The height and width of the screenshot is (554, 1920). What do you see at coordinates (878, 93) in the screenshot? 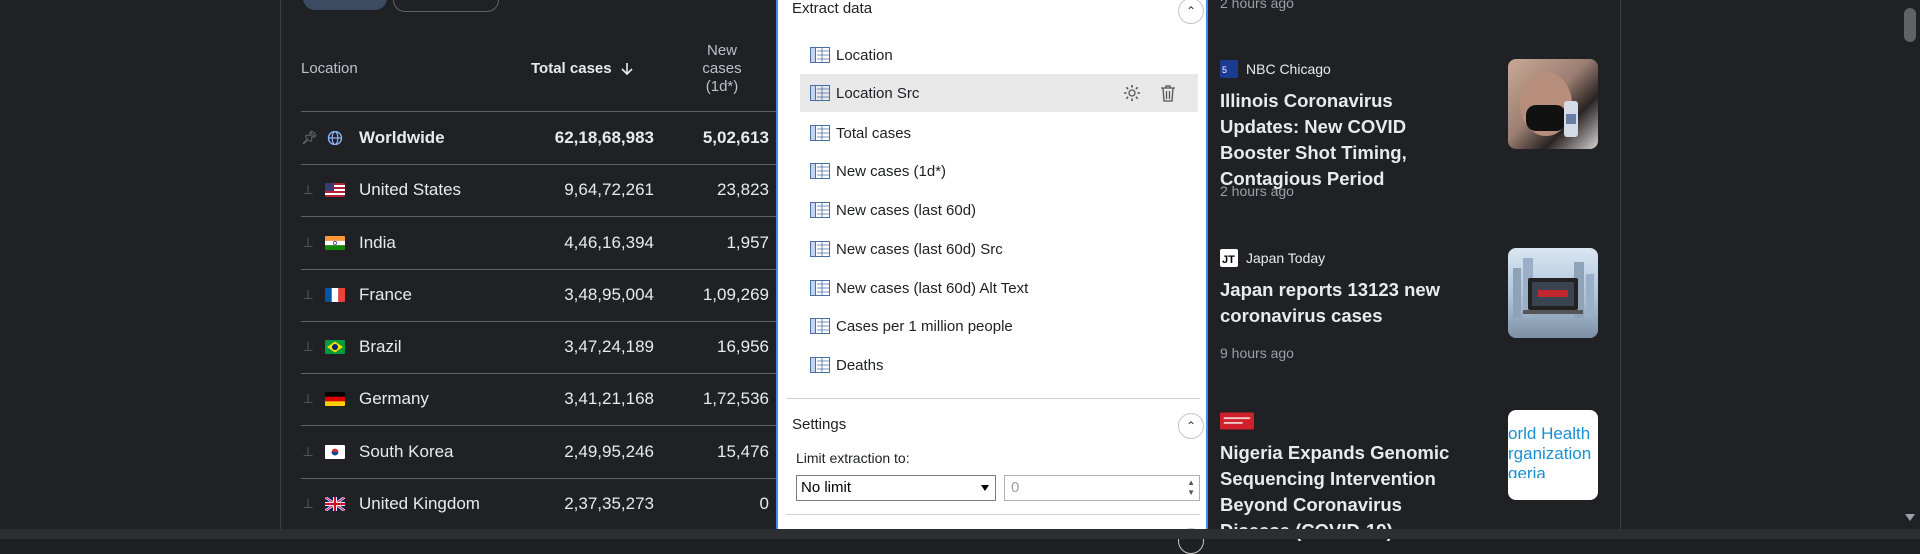
I see `field-label: Location Src` at bounding box center [878, 93].